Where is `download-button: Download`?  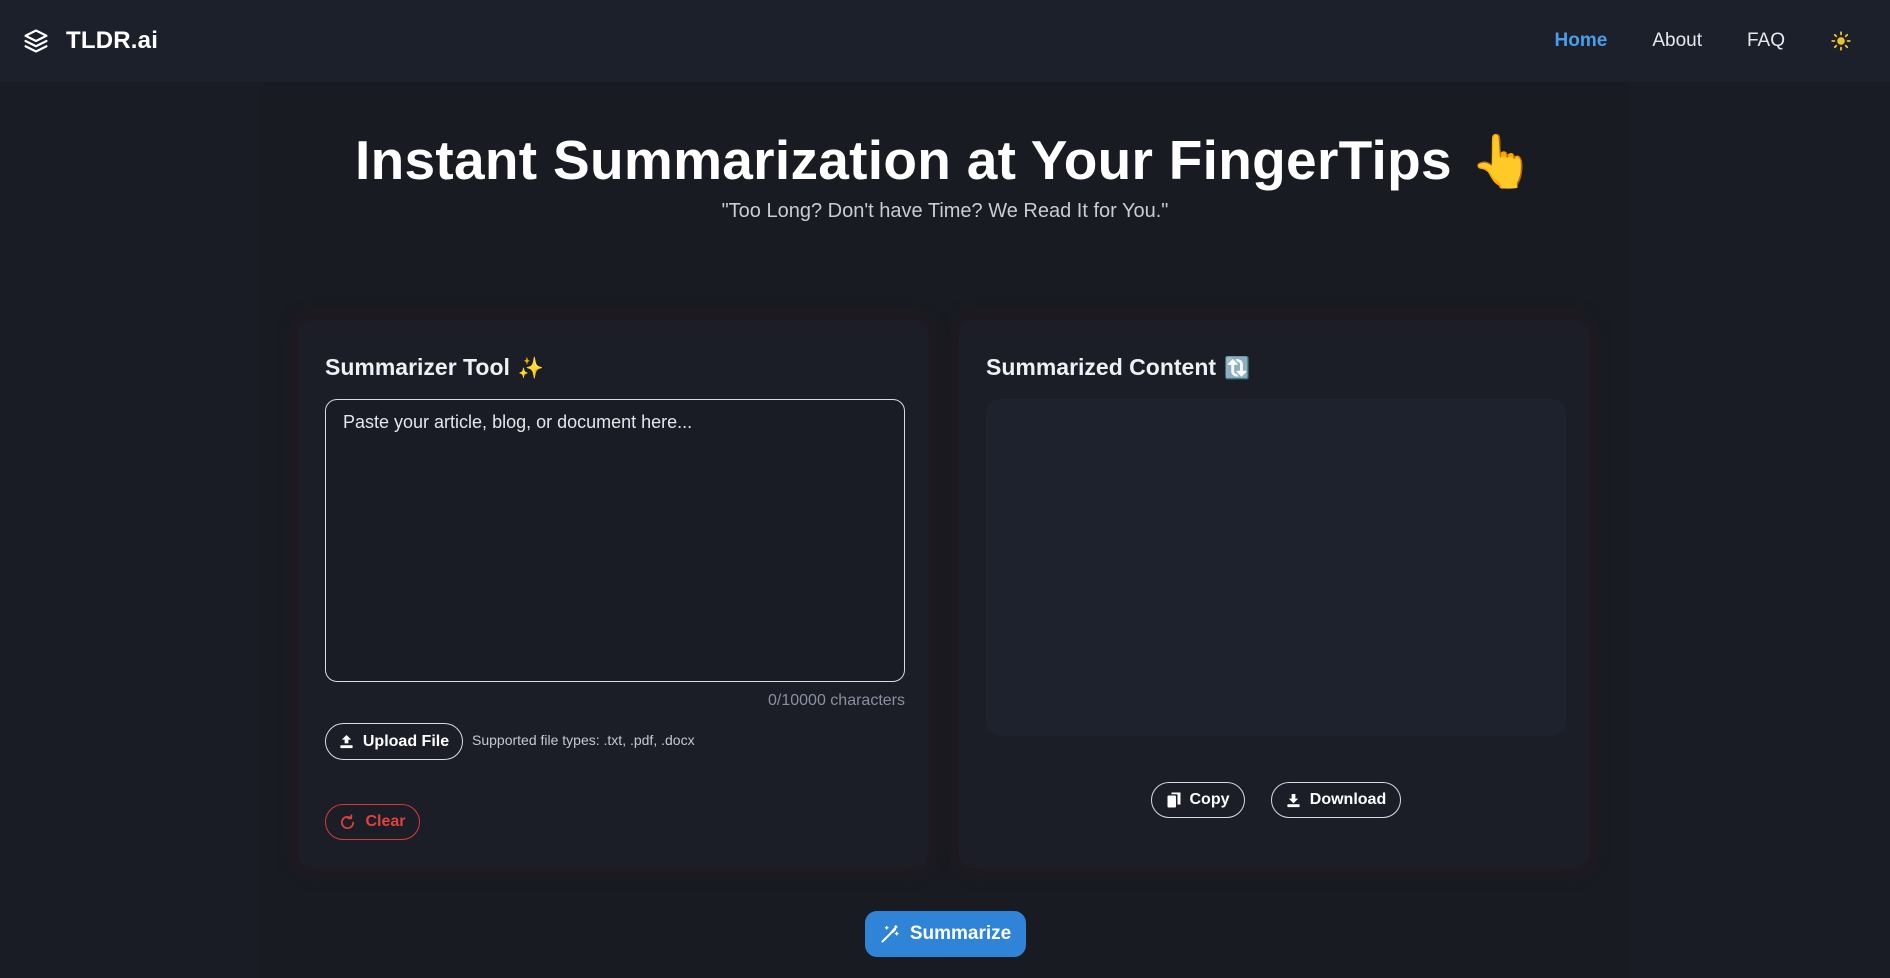
download-button: Download is located at coordinates (1336, 800).